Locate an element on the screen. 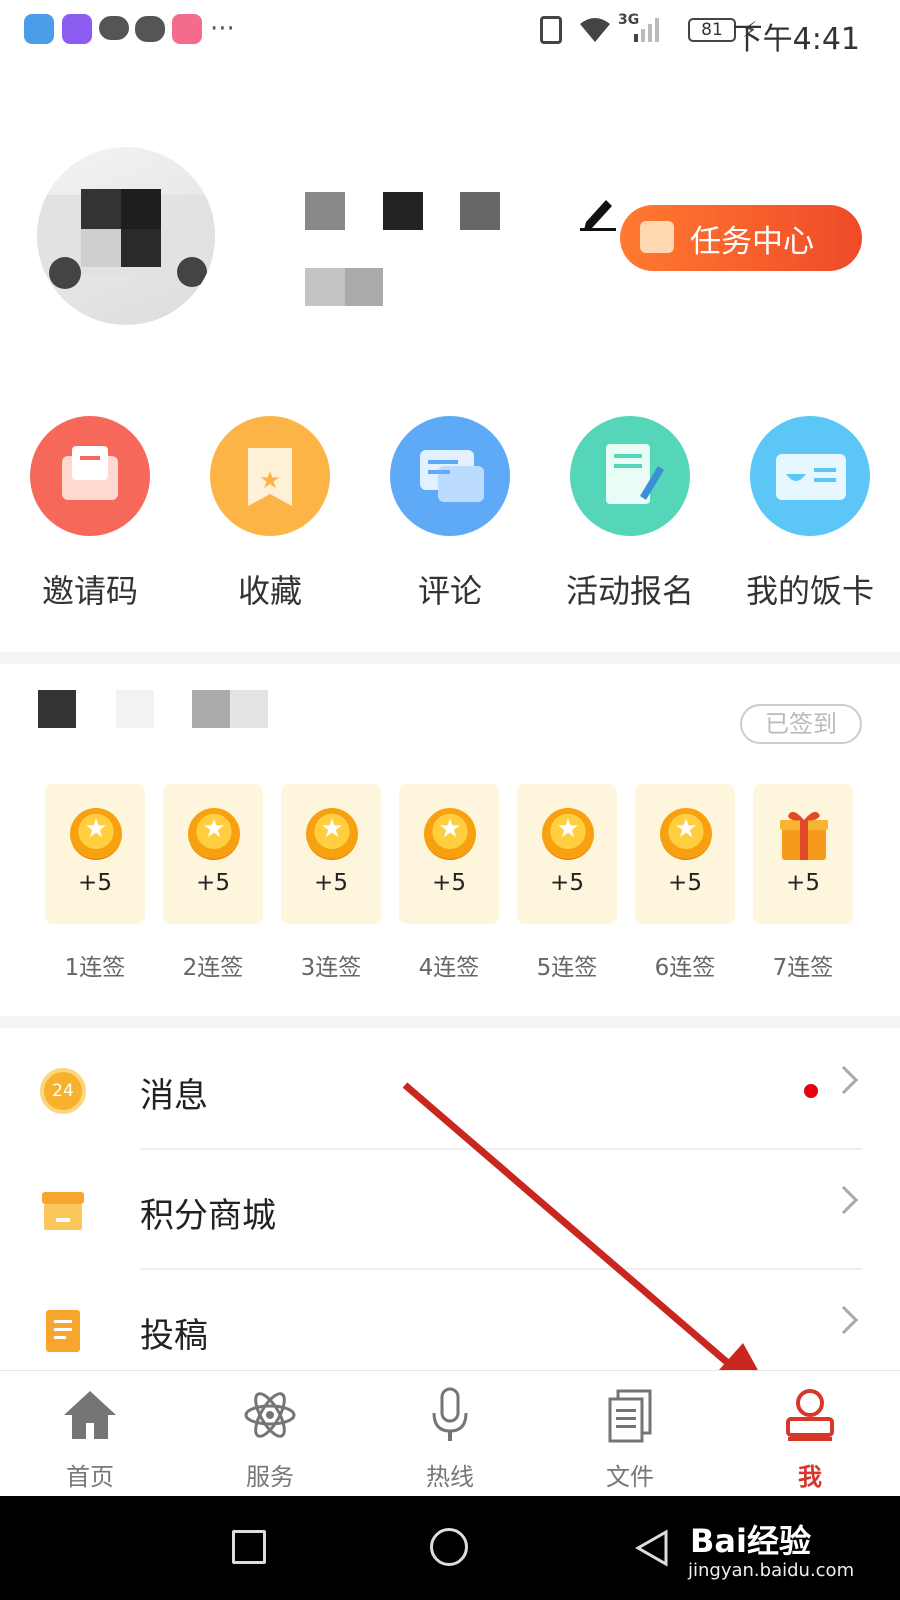 Image resolution: width=900 pixels, height=1600 pixels. tab-hotline: 热线 is located at coordinates (450, 1434).